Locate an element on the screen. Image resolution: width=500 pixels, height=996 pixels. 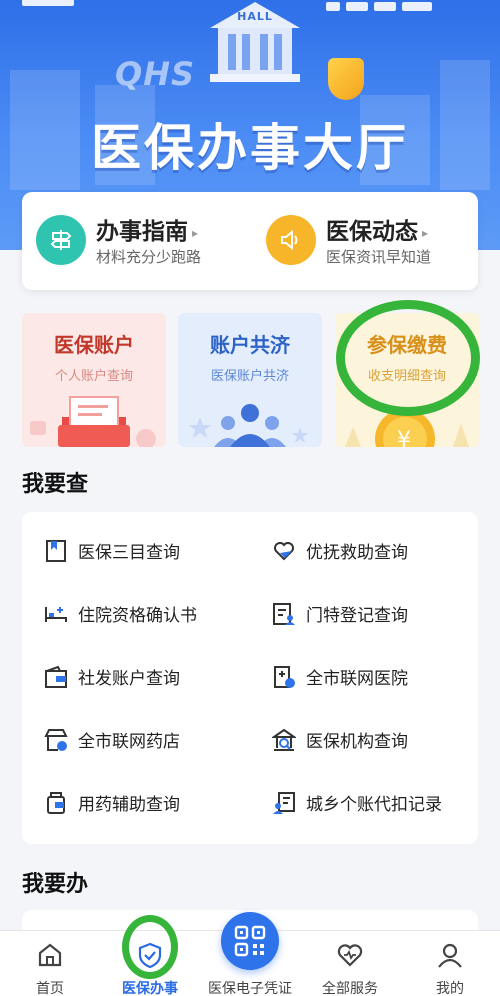
home-icon is located at coordinates (50, 955).